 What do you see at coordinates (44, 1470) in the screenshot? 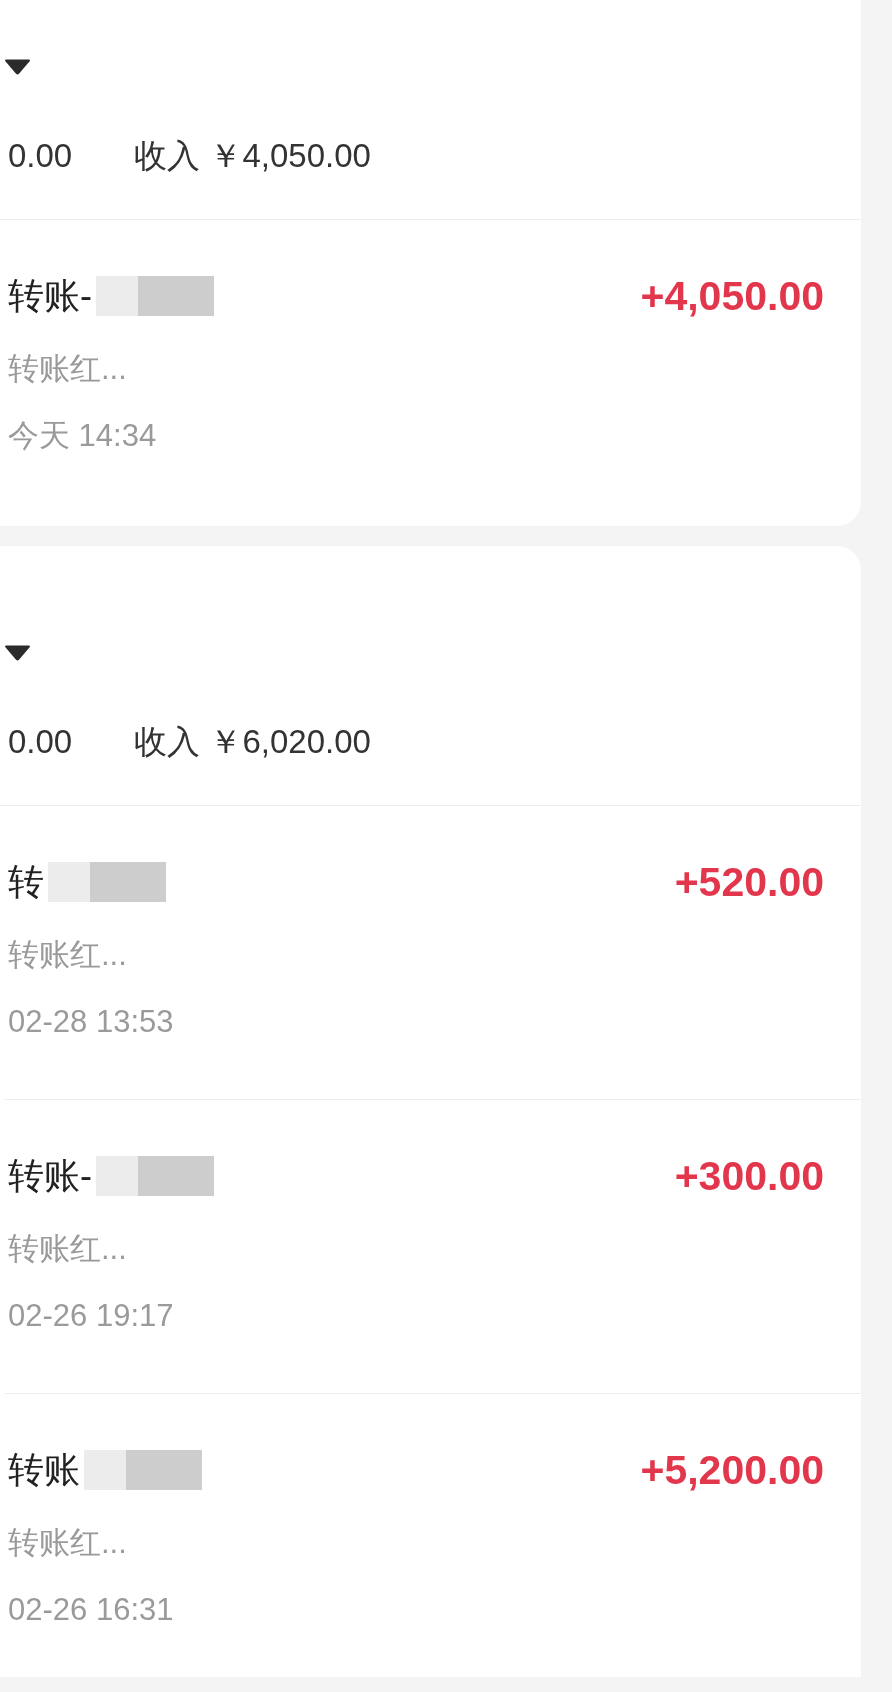
I see `transaction-title: 转账` at bounding box center [44, 1470].